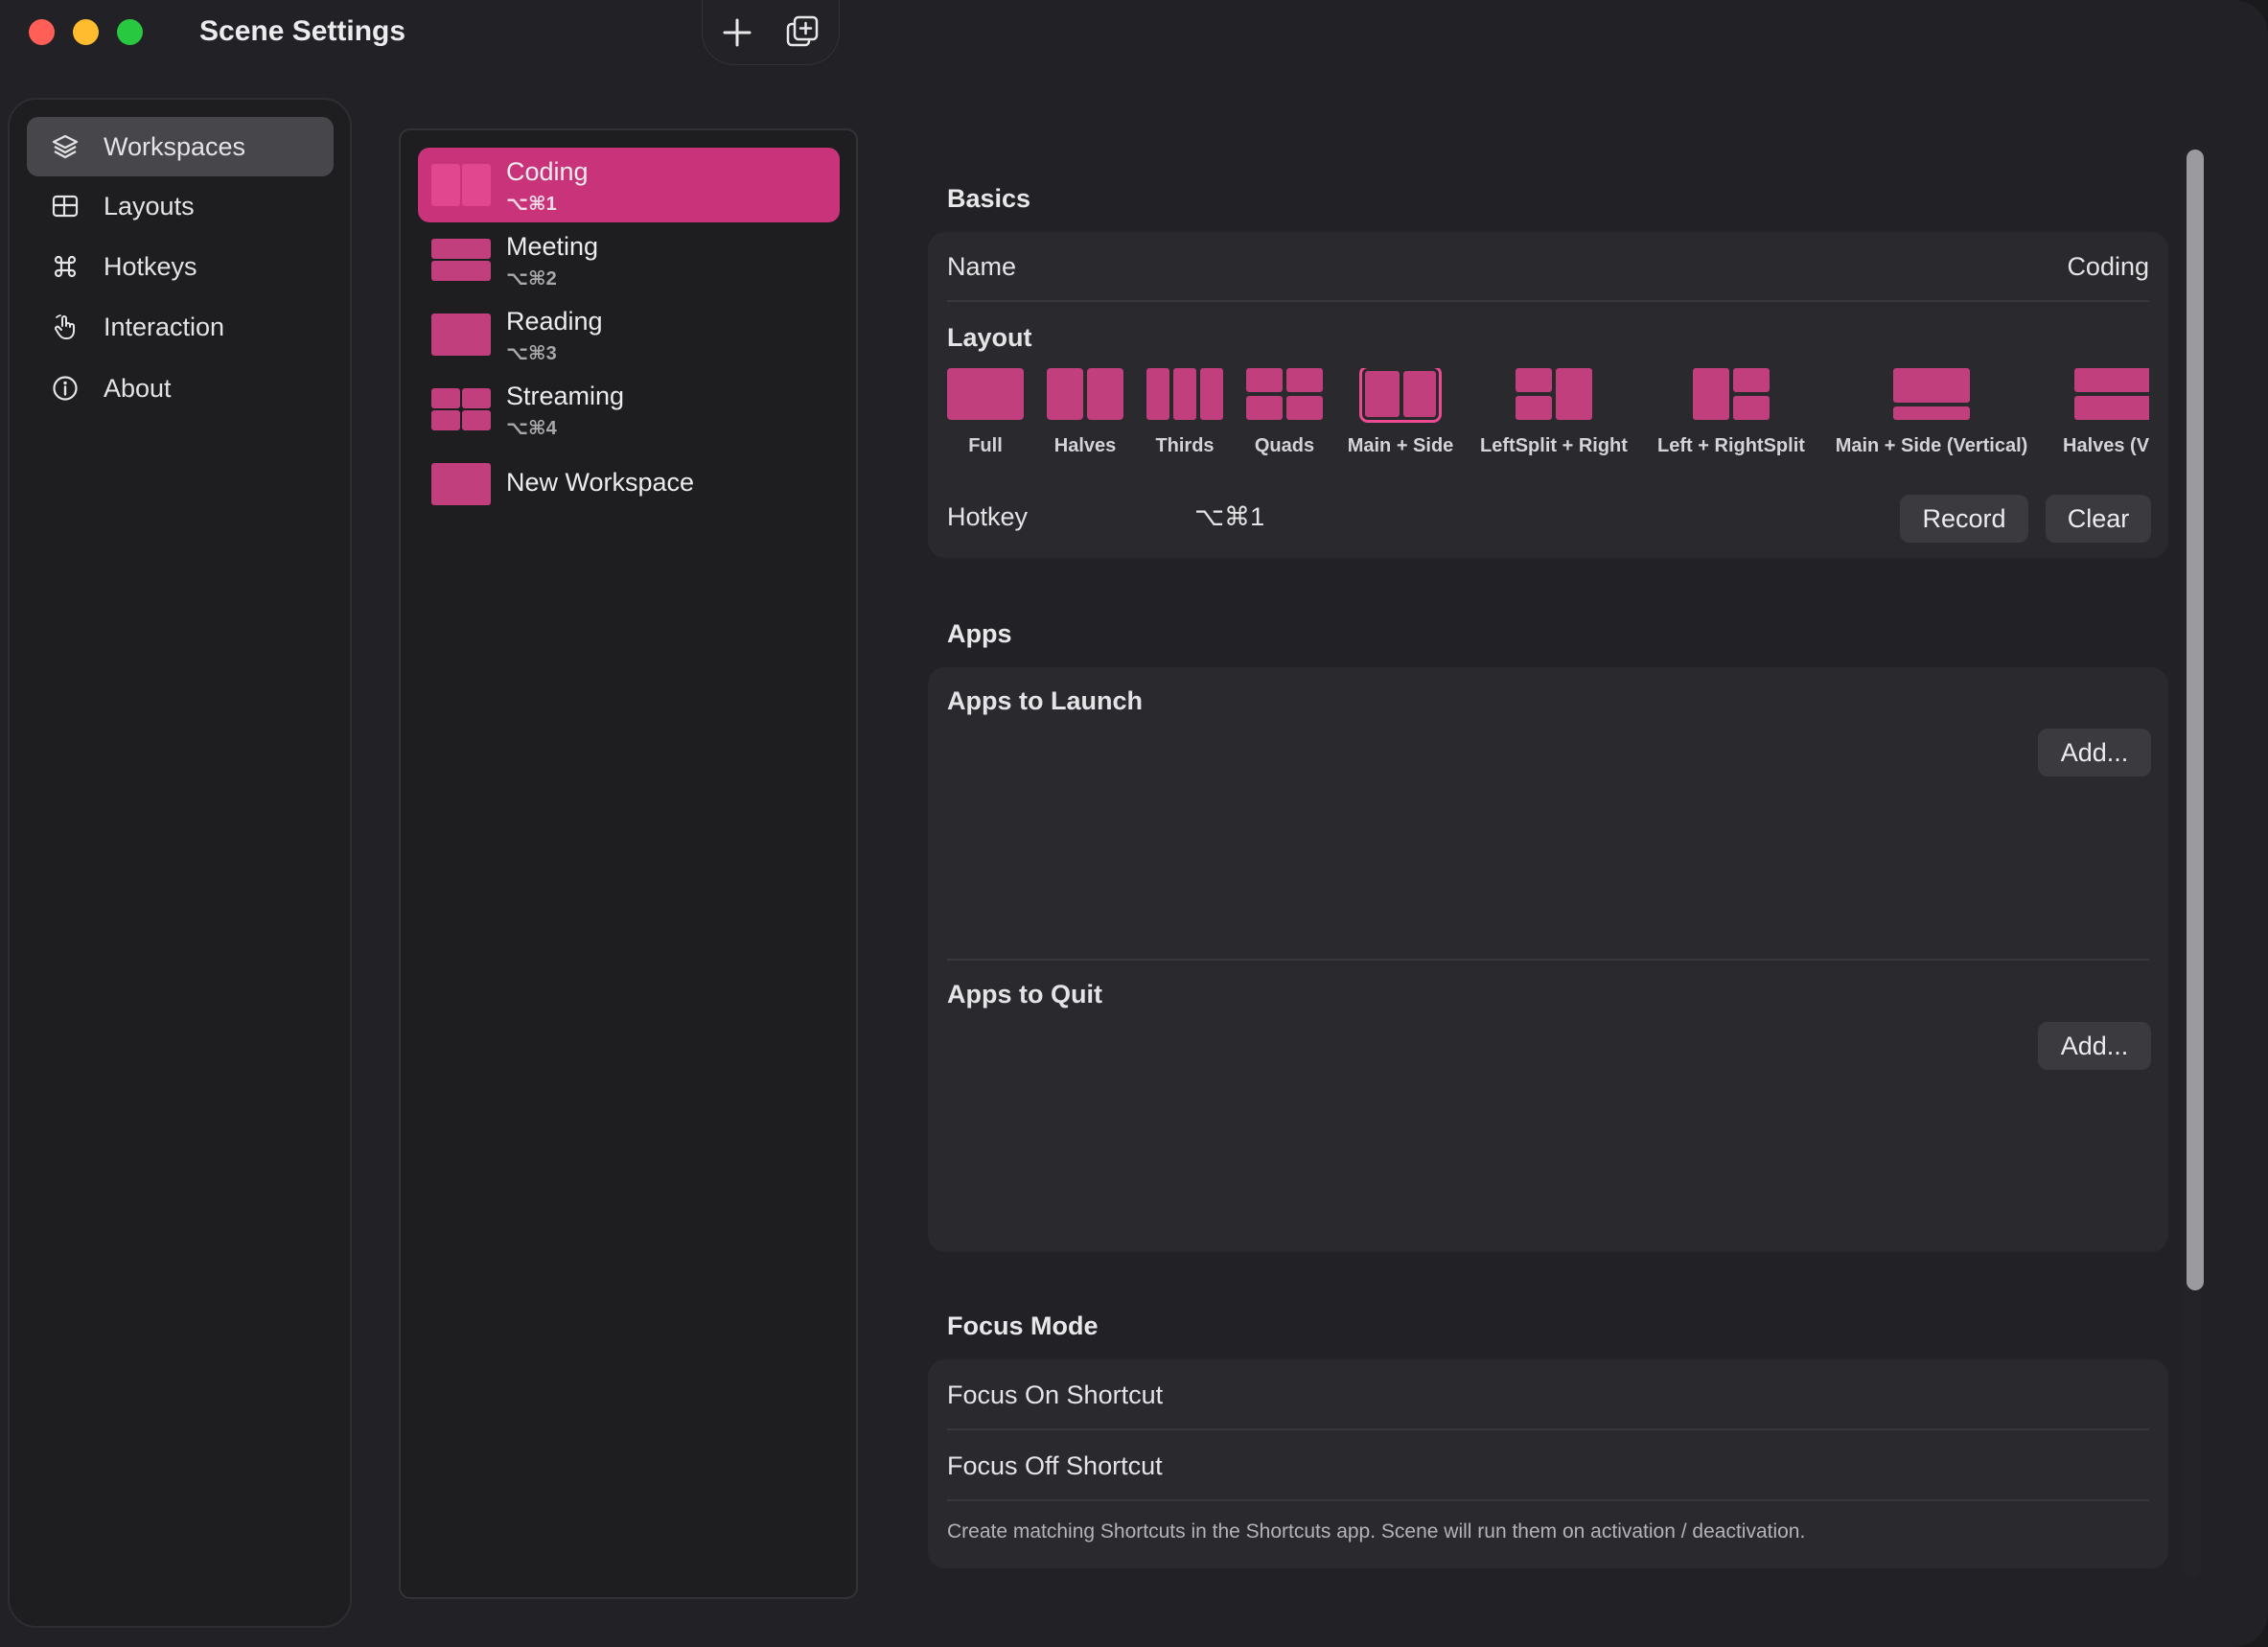  Describe the element at coordinates (130, 32) in the screenshot. I see `zoom-window-button` at that location.